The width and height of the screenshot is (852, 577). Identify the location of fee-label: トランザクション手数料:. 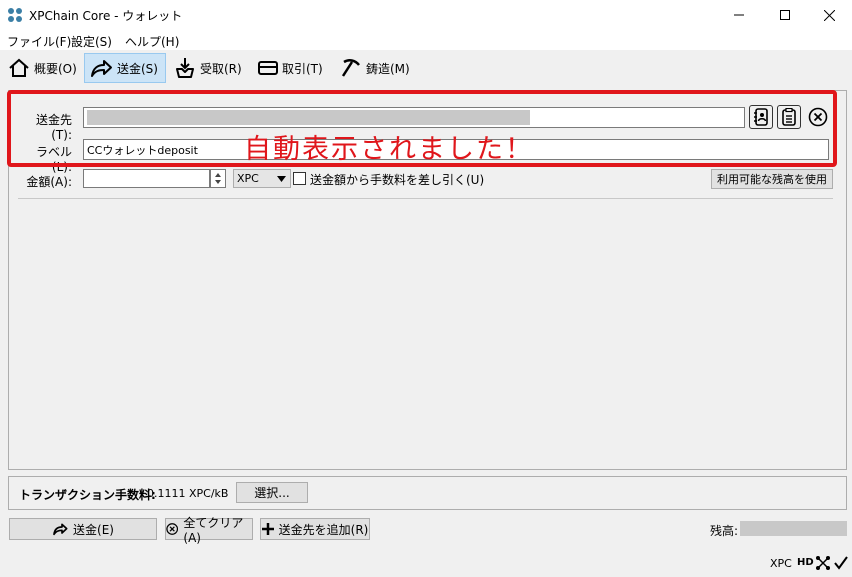
(87, 495).